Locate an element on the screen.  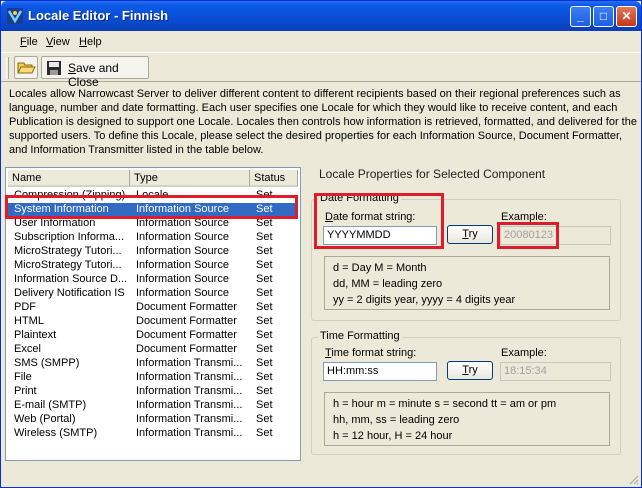
properties-title: Locale Properties for Selected Component is located at coordinates (432, 174).